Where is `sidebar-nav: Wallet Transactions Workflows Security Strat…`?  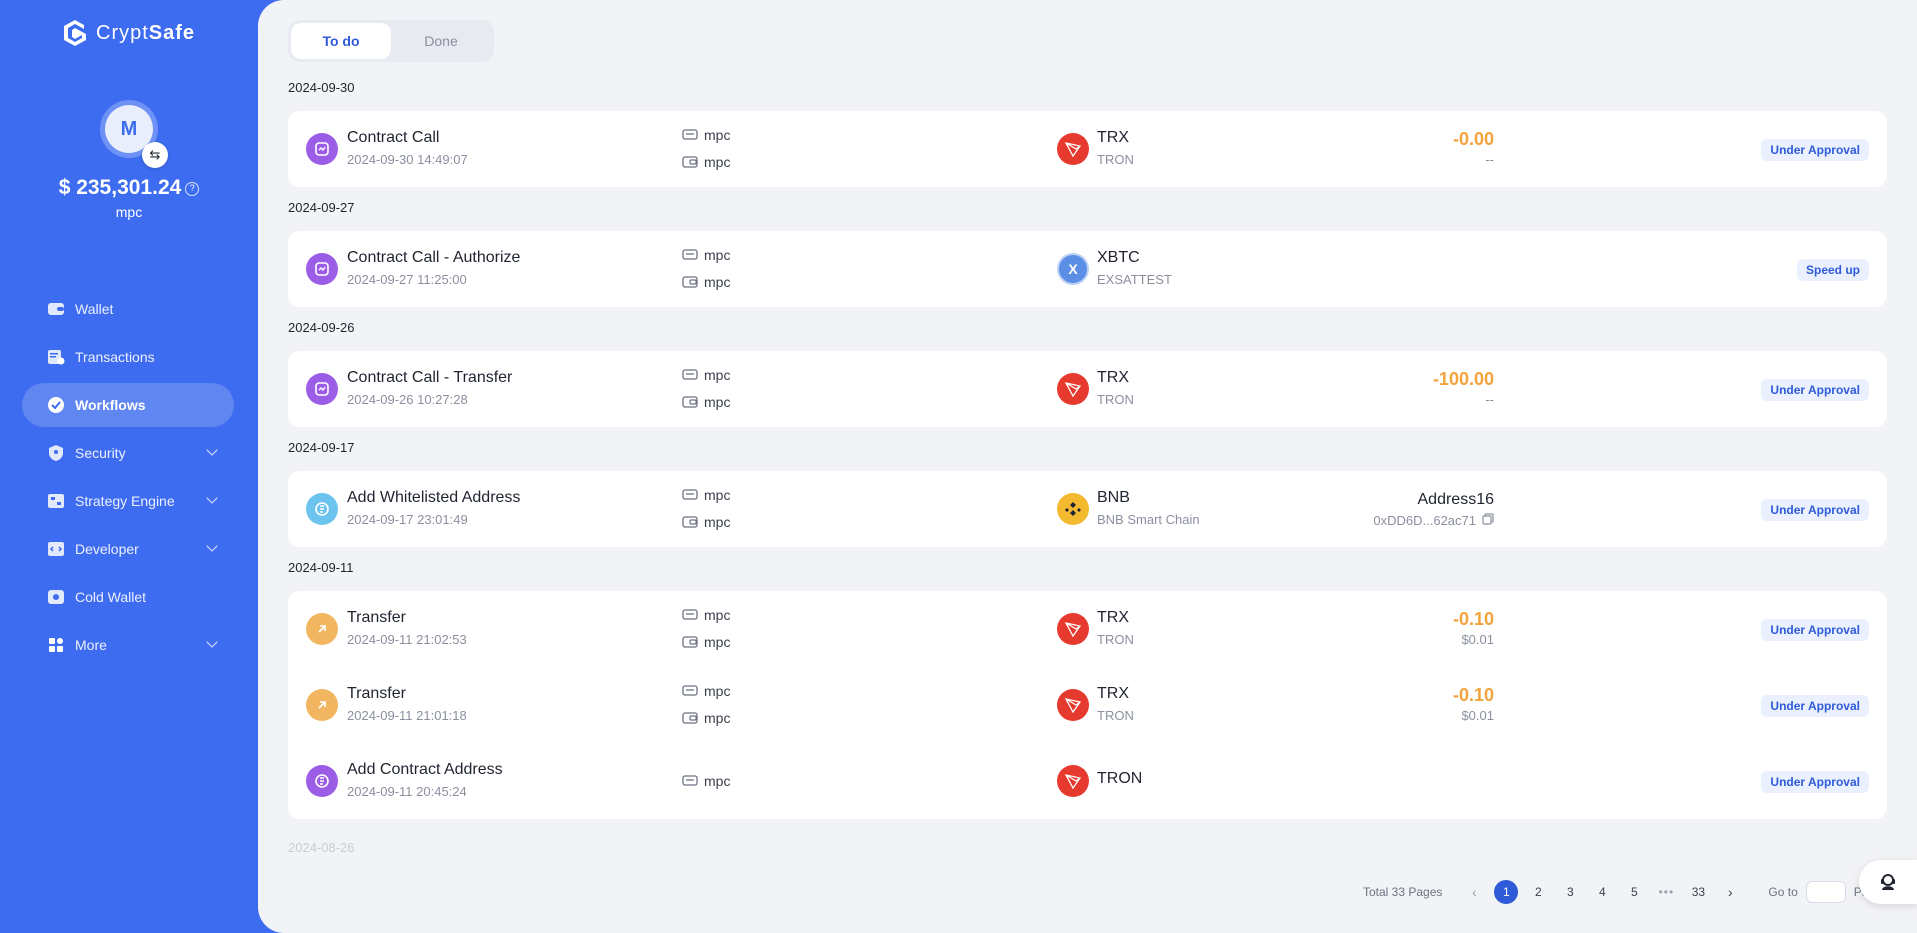 sidebar-nav: Wallet Transactions Workflows Security Strat… is located at coordinates (128, 479).